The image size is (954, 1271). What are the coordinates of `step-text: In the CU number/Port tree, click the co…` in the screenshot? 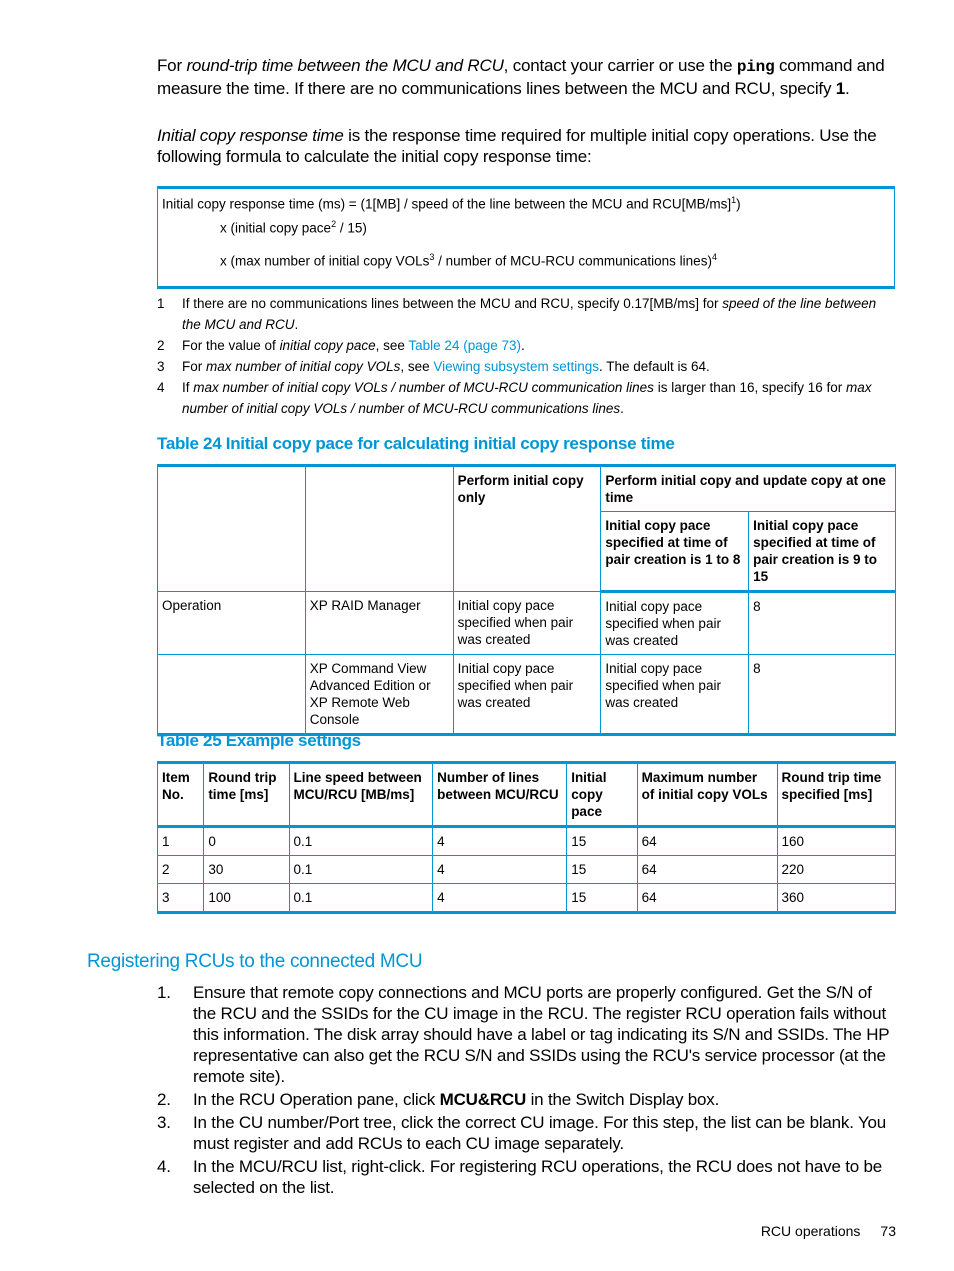 It's located at (540, 1133).